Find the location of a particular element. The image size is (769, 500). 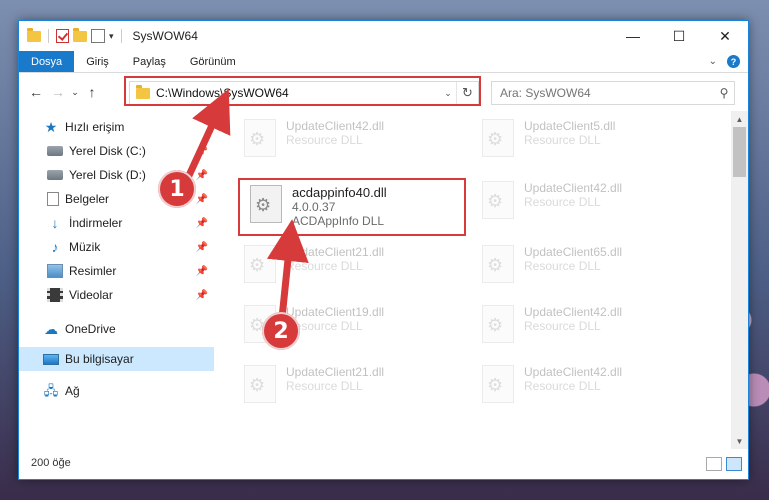

properties-check-icon is located at coordinates (62, 36).